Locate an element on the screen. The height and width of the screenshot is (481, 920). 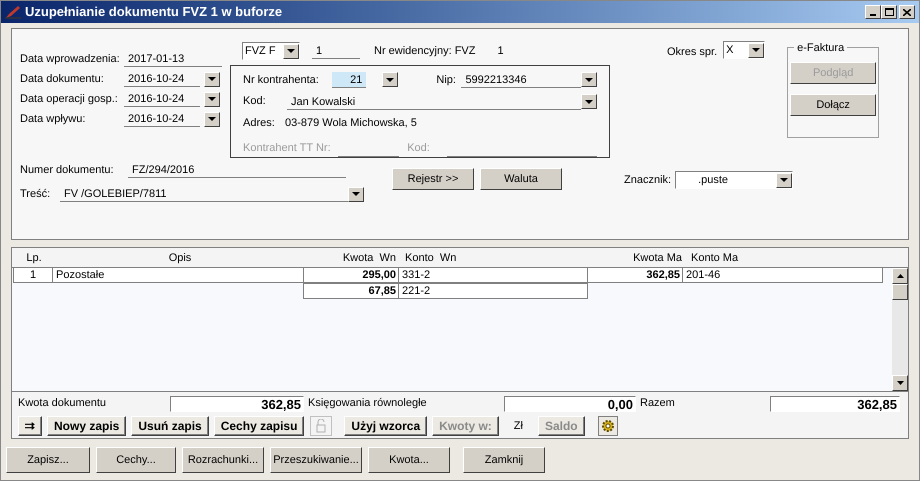
address-text: 03-879 Wola Michowska, 5 is located at coordinates (351, 124).